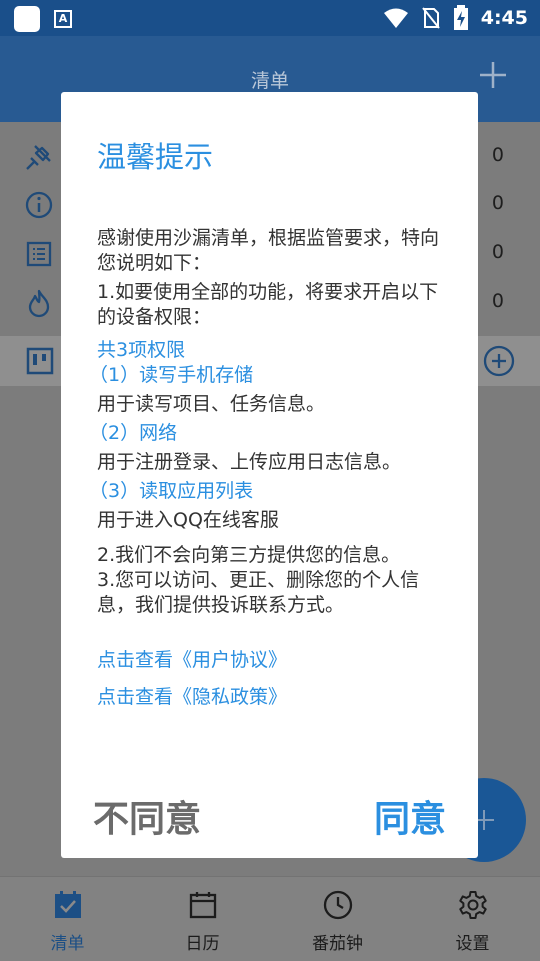 This screenshot has width=540, height=961. Describe the element at coordinates (270, 18) in the screenshot. I see `status-bar: A 4:45` at that location.